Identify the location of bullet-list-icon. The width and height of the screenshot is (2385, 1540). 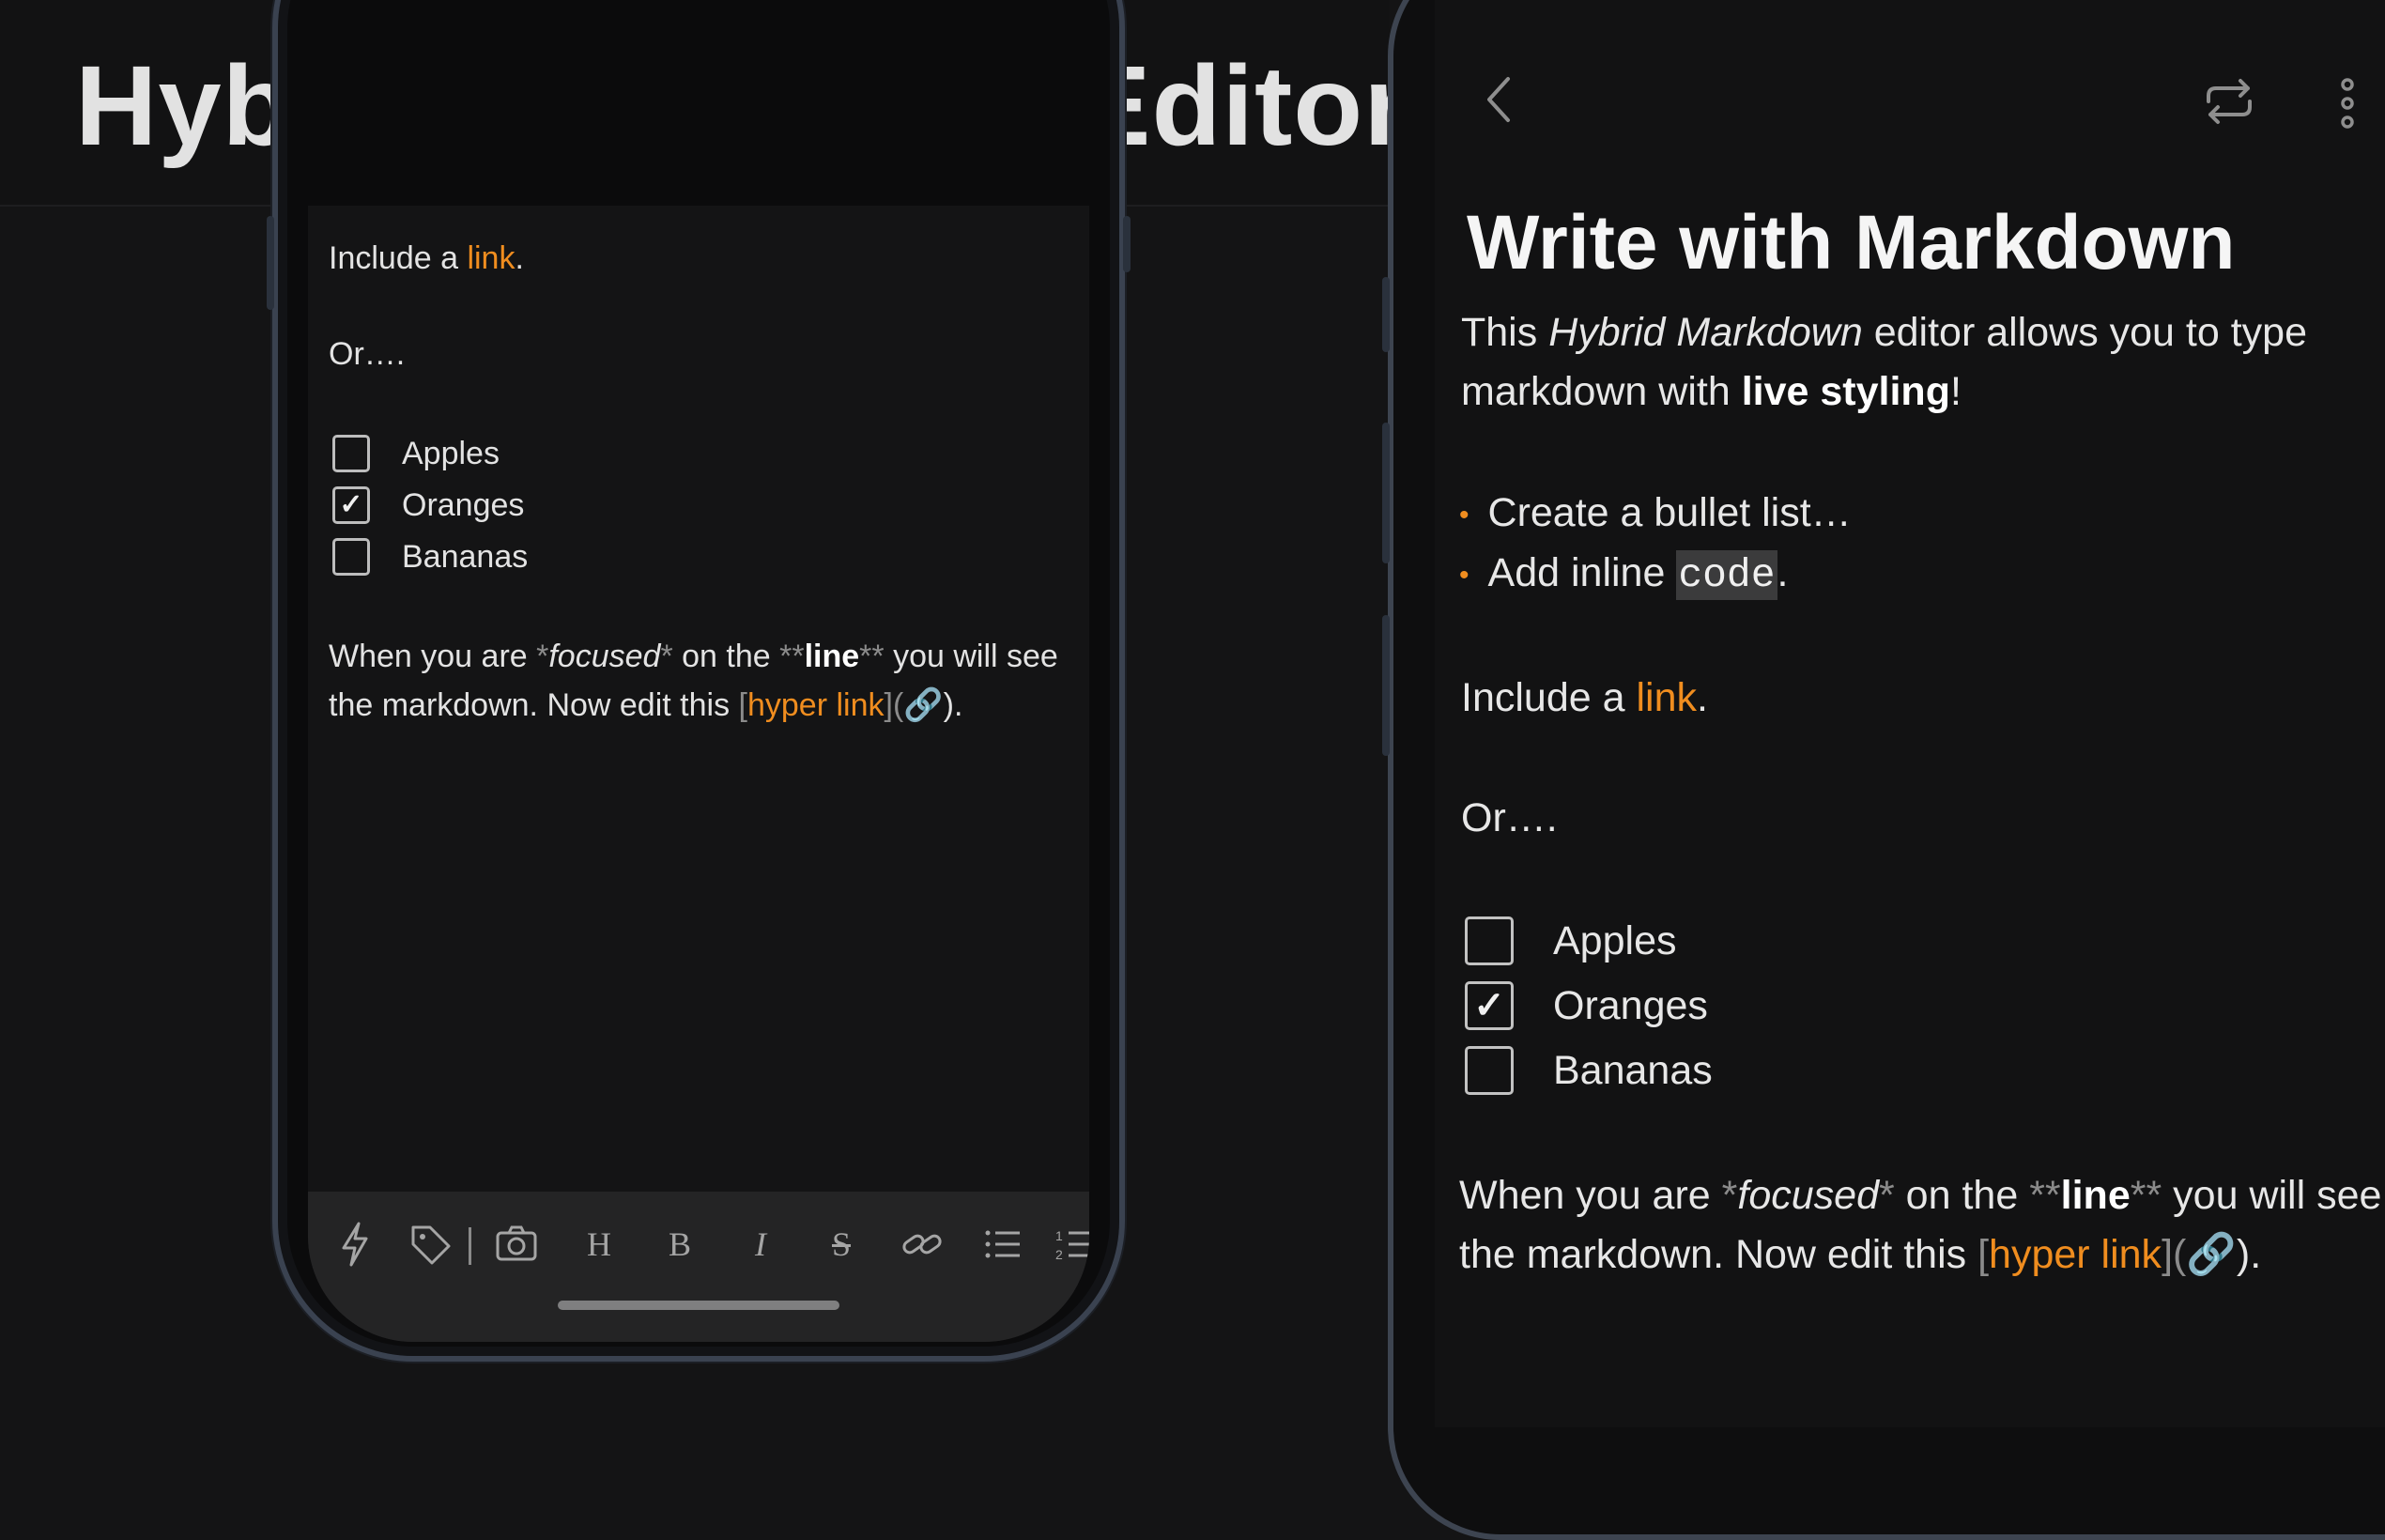
(1002, 1244).